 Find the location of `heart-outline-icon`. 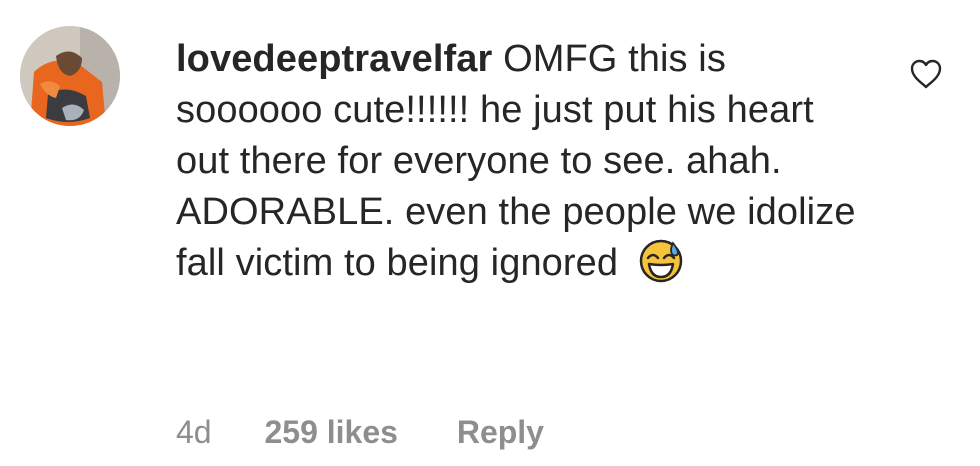

heart-outline-icon is located at coordinates (926, 74).